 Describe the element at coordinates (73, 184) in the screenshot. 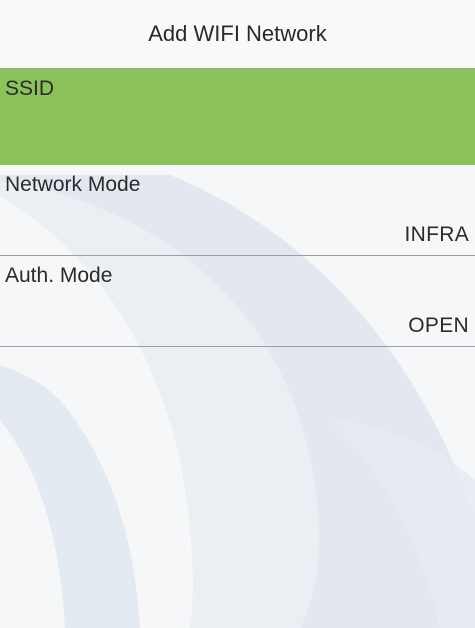

I see `network-mode-label: Network Mode` at that location.